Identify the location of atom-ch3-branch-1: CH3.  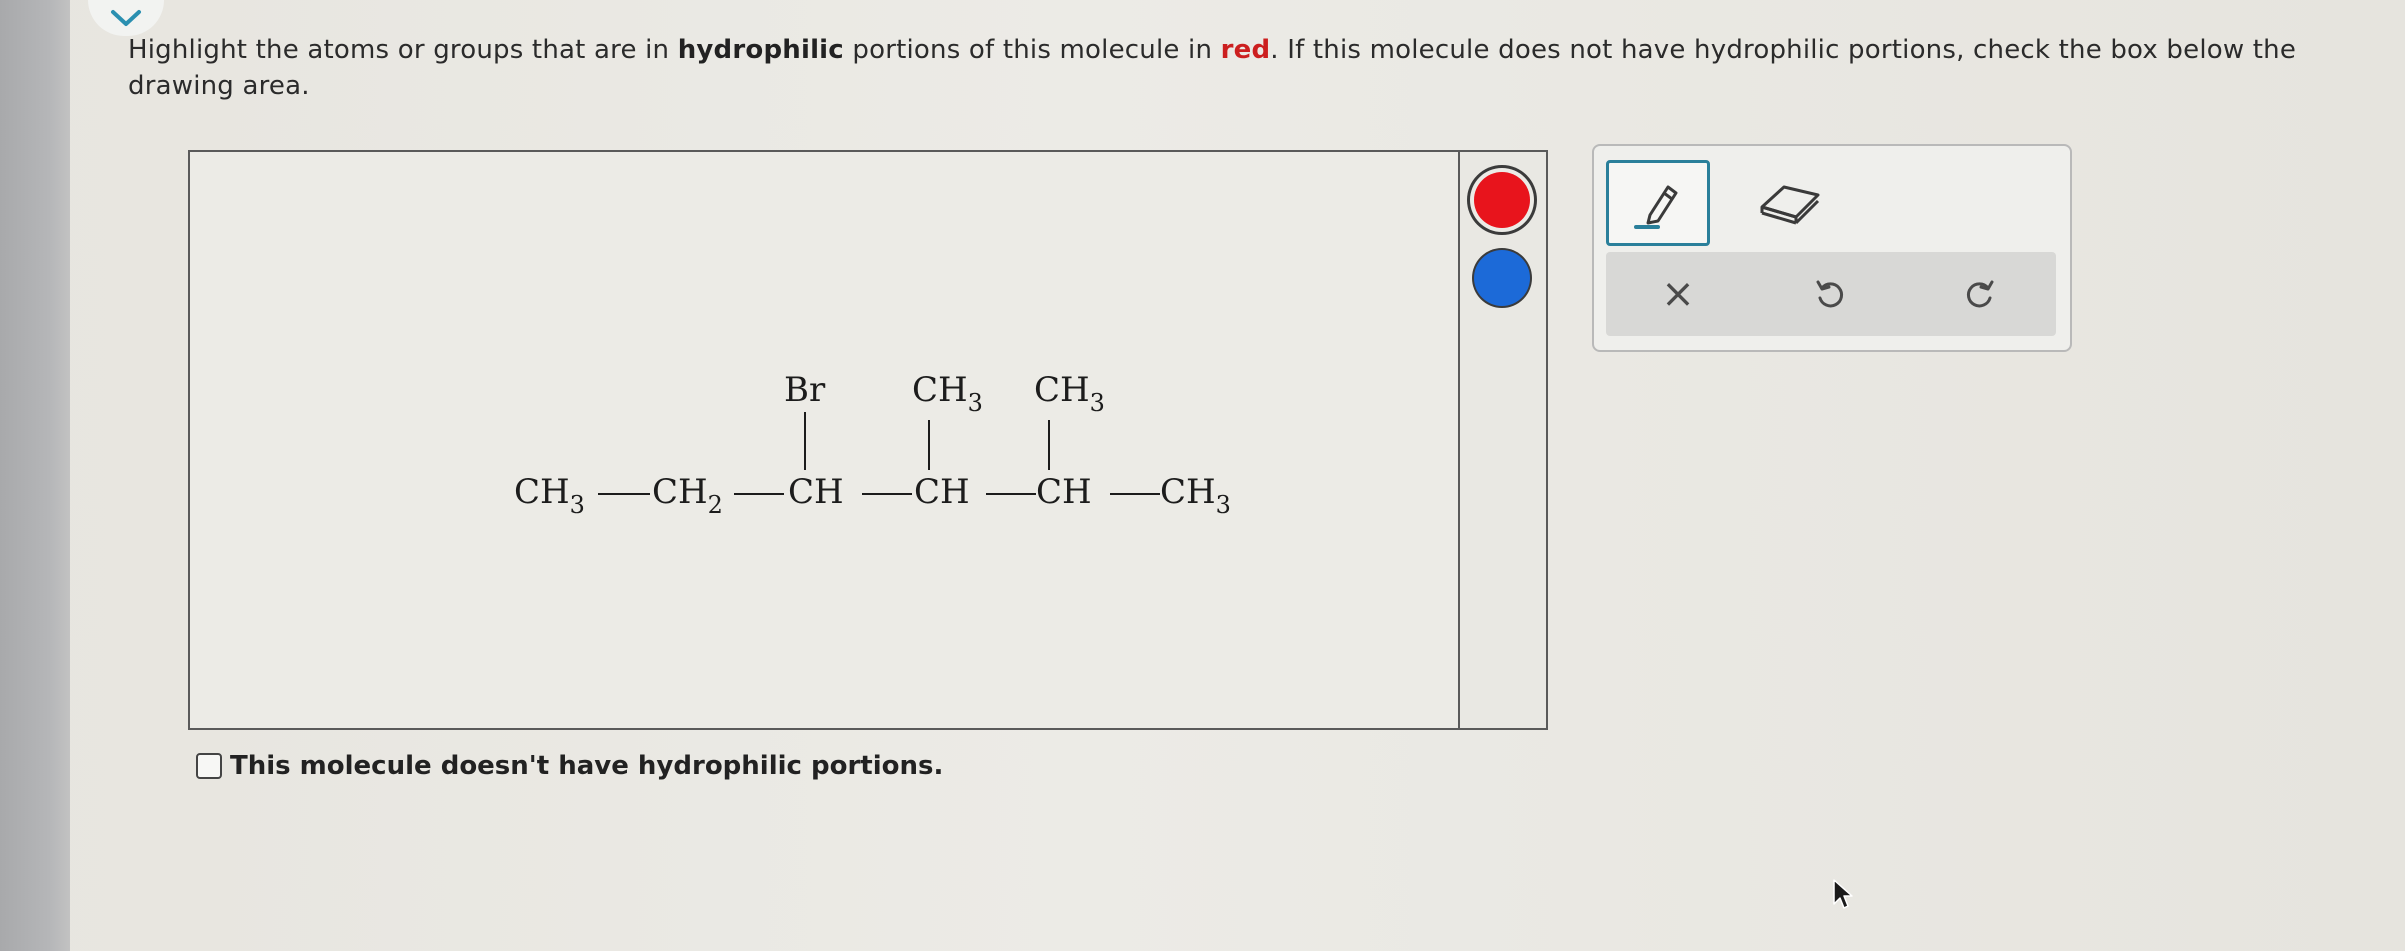
(947, 393).